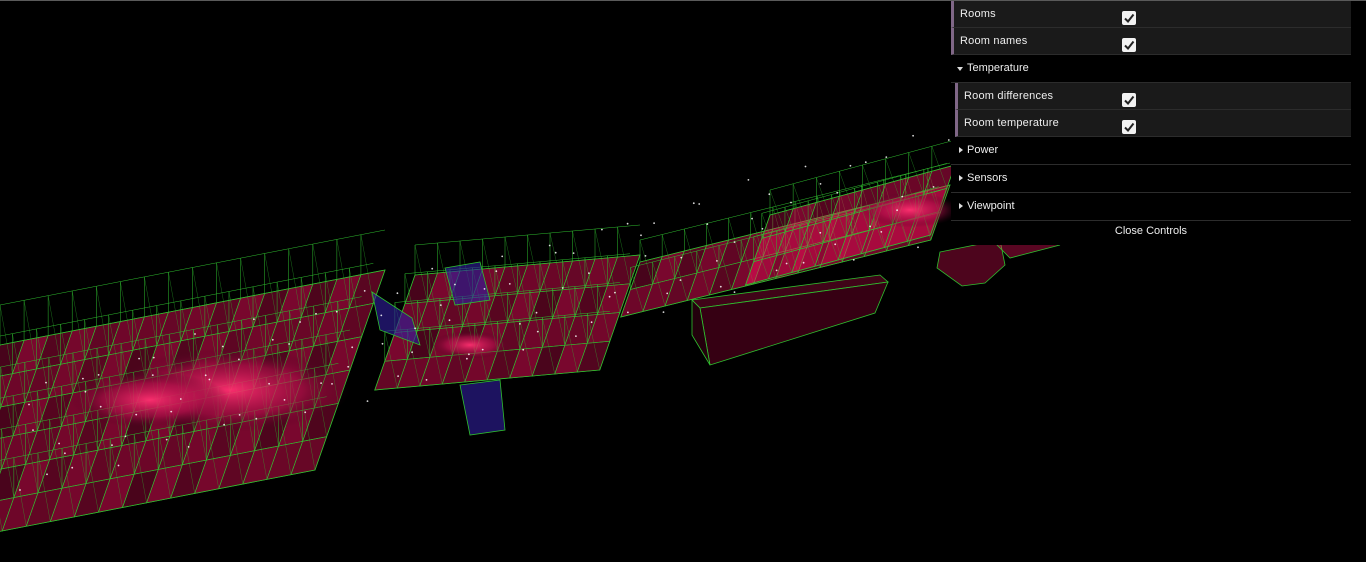 This screenshot has width=1366, height=562. What do you see at coordinates (1011, 123) in the screenshot?
I see `room-temperature-label: Room temperature` at bounding box center [1011, 123].